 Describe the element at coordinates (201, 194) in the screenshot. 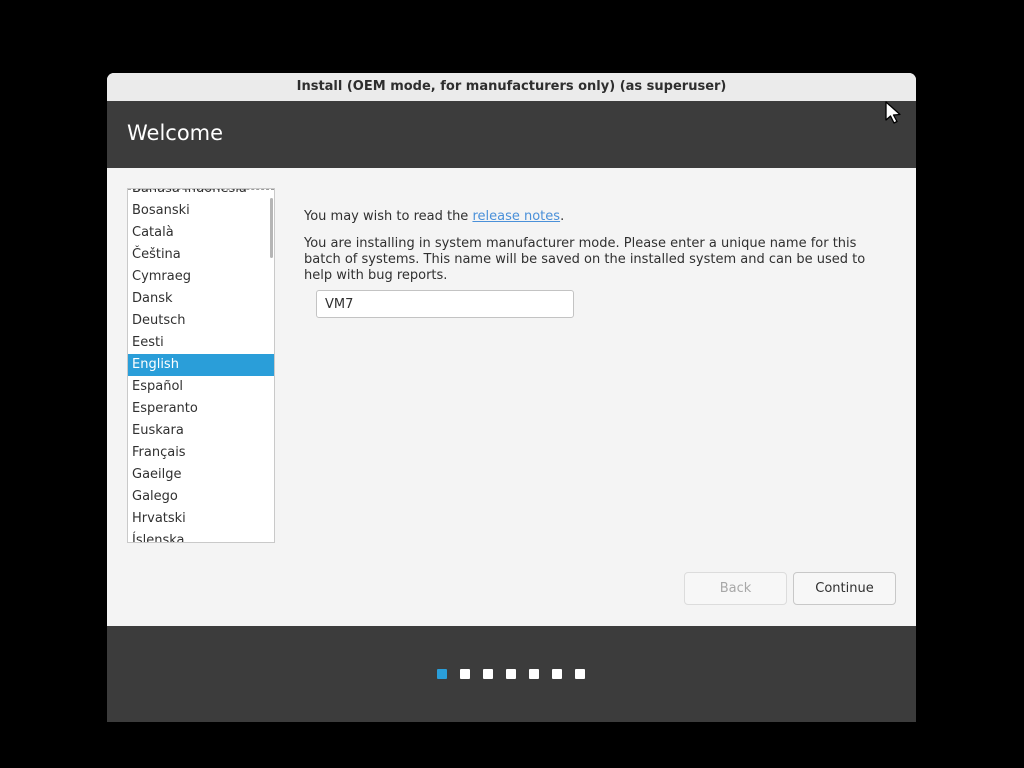

I see `language-item: Bahasa Indonesia` at that location.